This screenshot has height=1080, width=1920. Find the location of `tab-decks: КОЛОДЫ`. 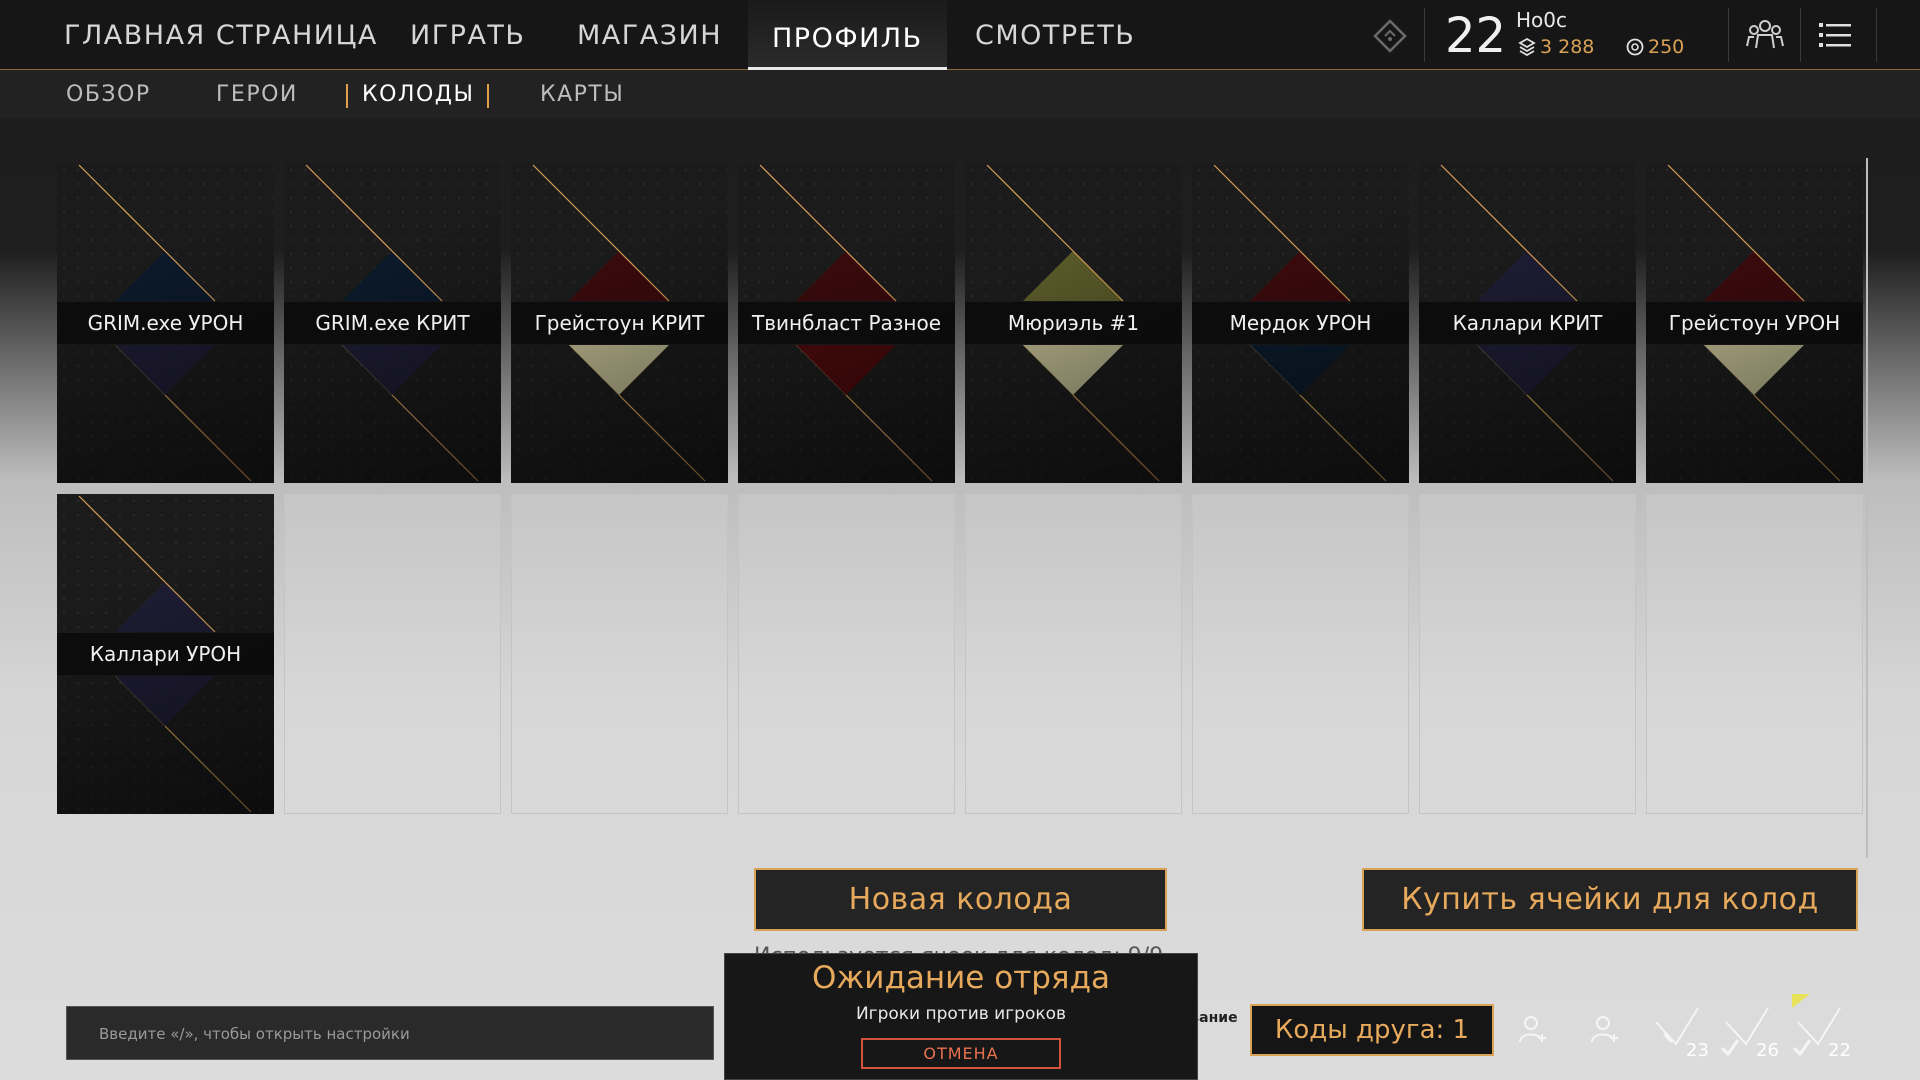

tab-decks: КОЛОДЫ is located at coordinates (418, 94).